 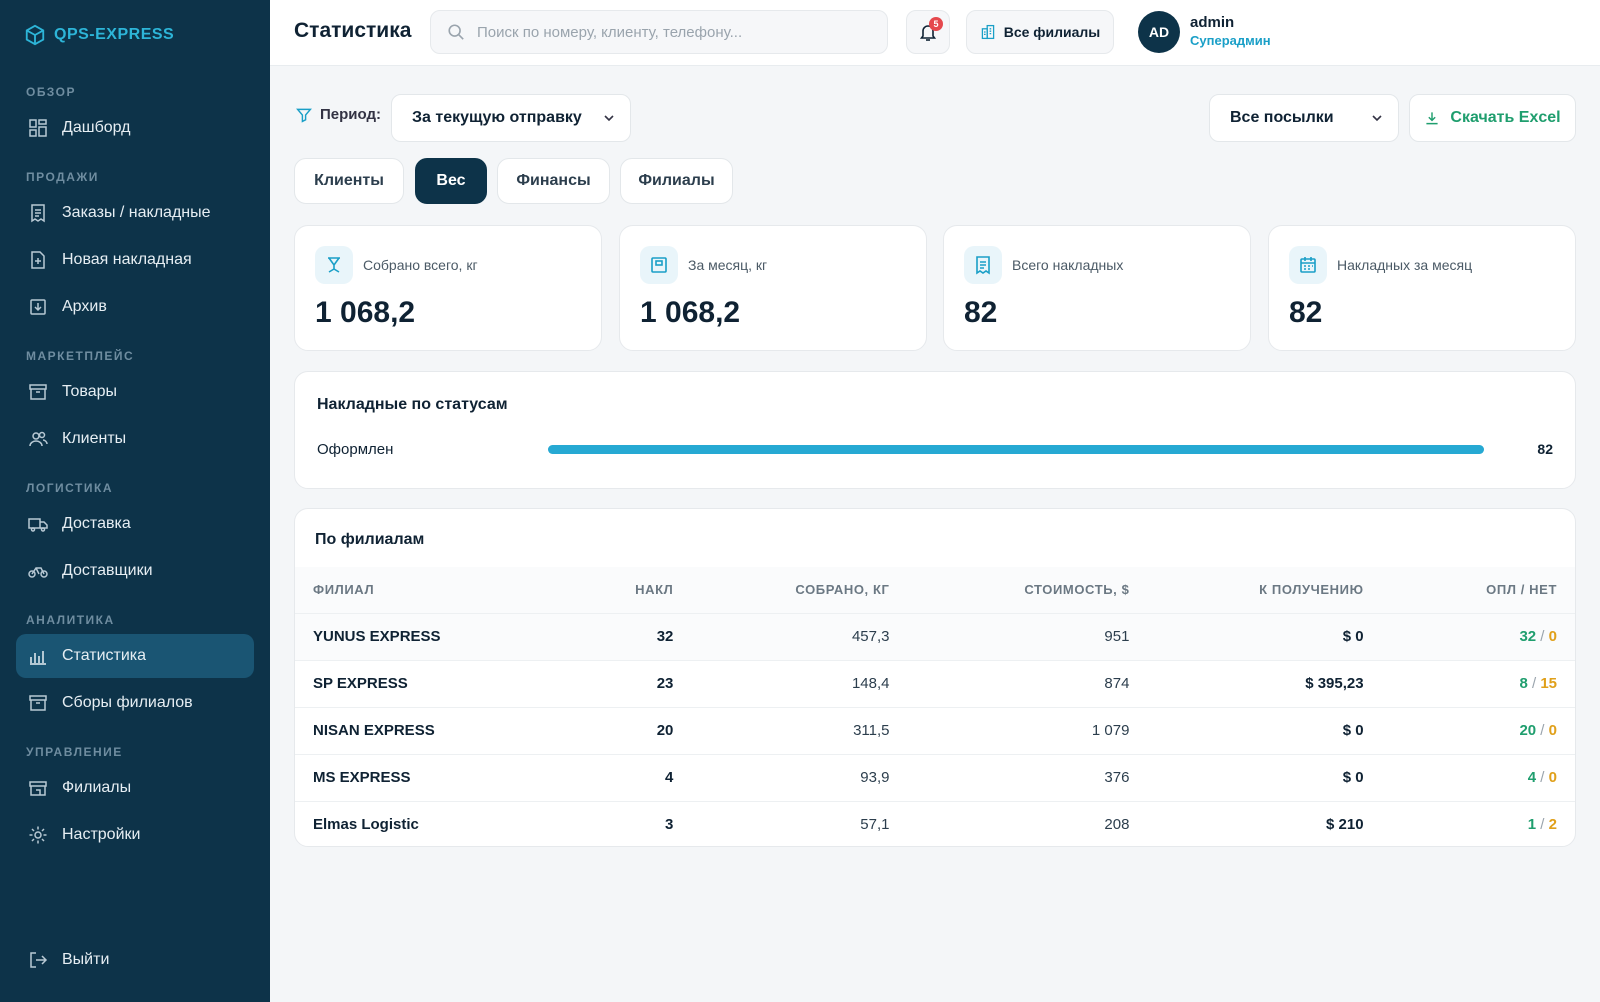 I want to click on sidebar-item-delivery: Доставка, so click(x=135, y=524).